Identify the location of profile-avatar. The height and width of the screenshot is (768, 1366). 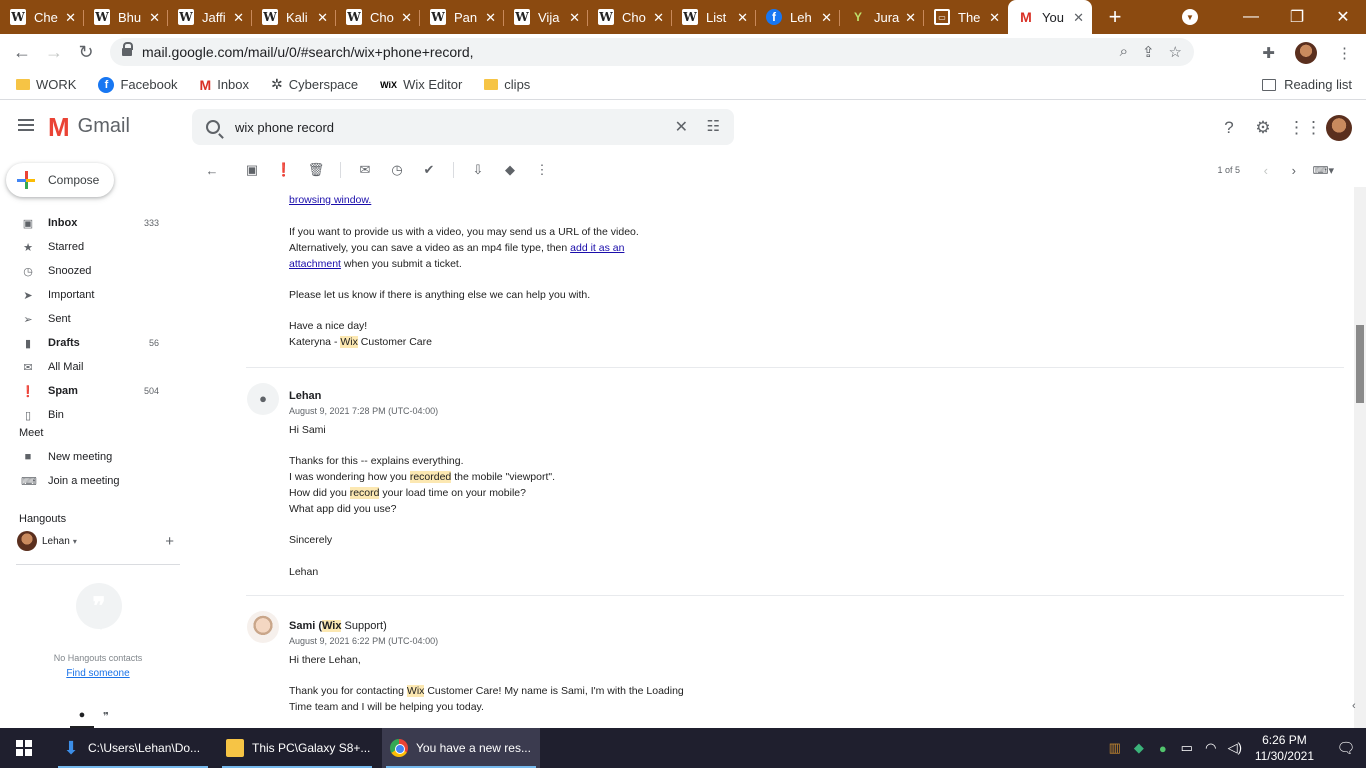
(1306, 53).